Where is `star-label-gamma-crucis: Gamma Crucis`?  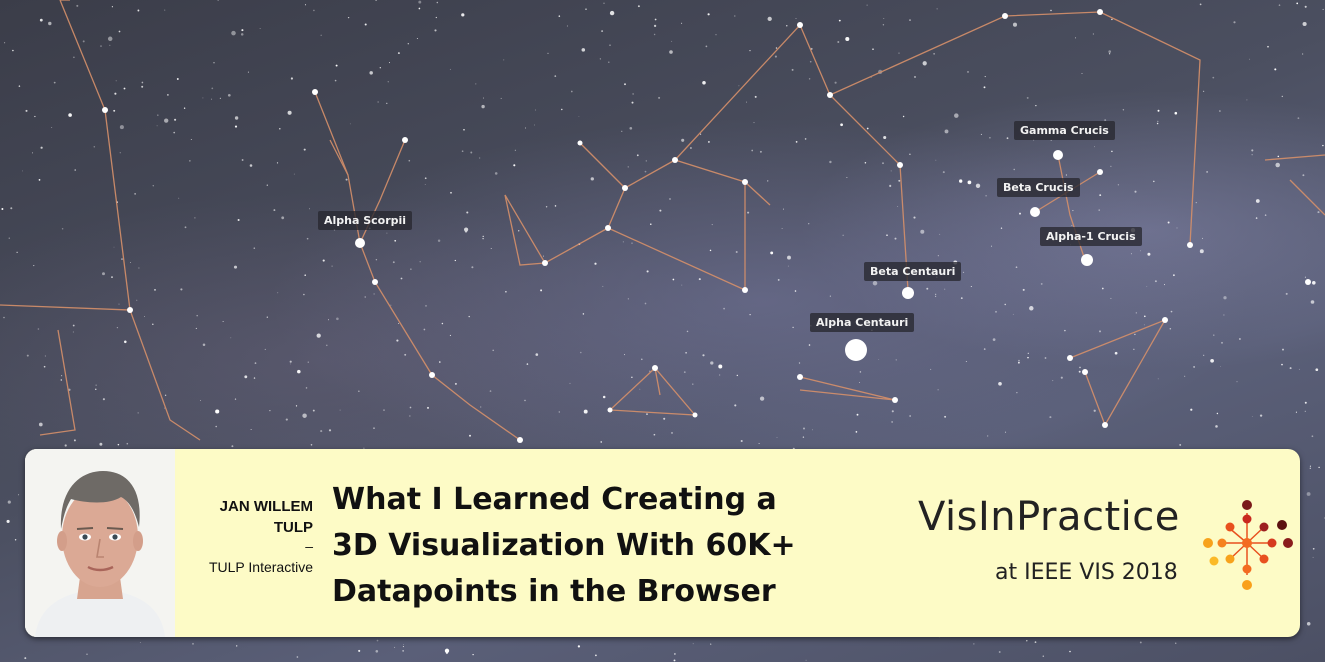 star-label-gamma-crucis: Gamma Crucis is located at coordinates (1064, 130).